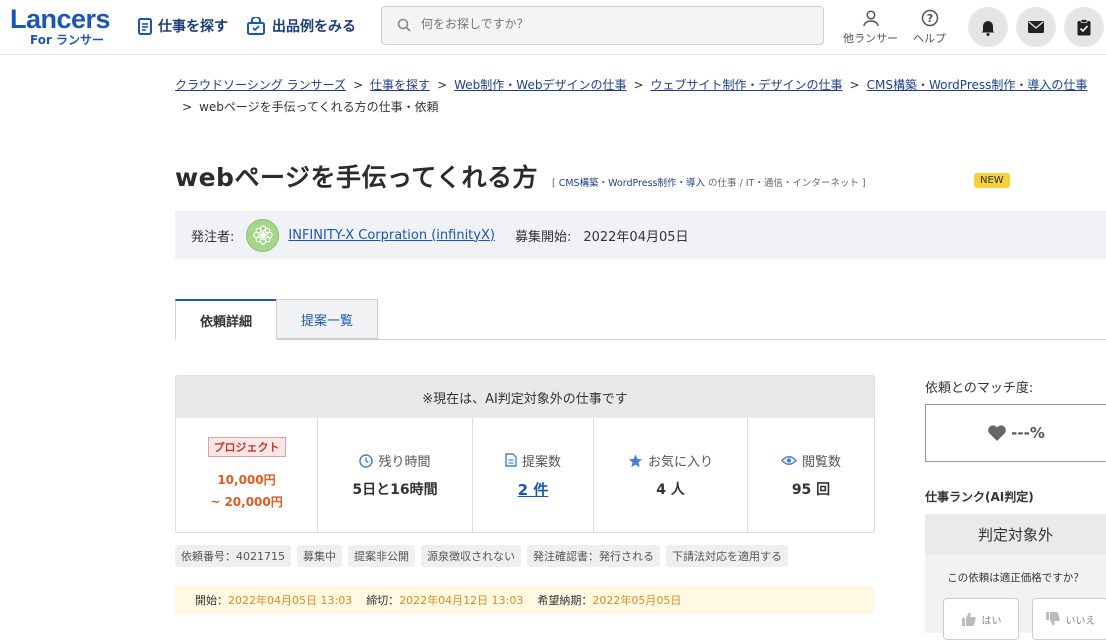  I want to click on recruit-start-label: 募集開始:, so click(543, 237).